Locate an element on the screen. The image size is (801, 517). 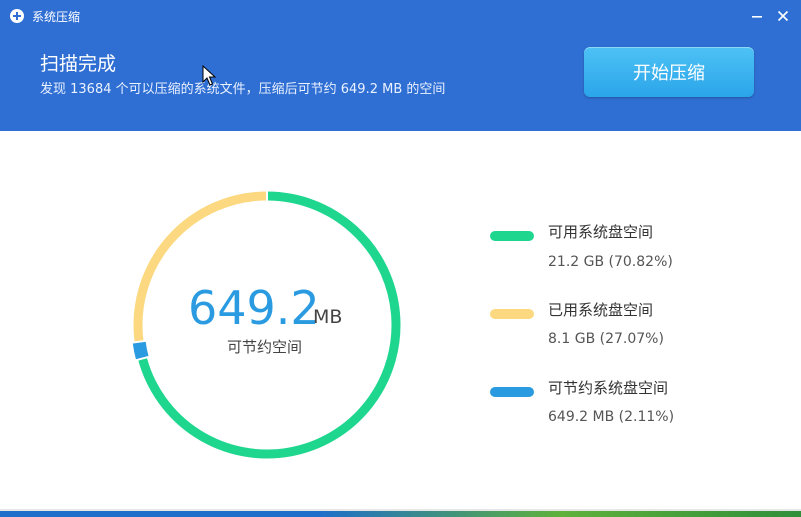
start-compress-button: 开始压缩 is located at coordinates (669, 72).